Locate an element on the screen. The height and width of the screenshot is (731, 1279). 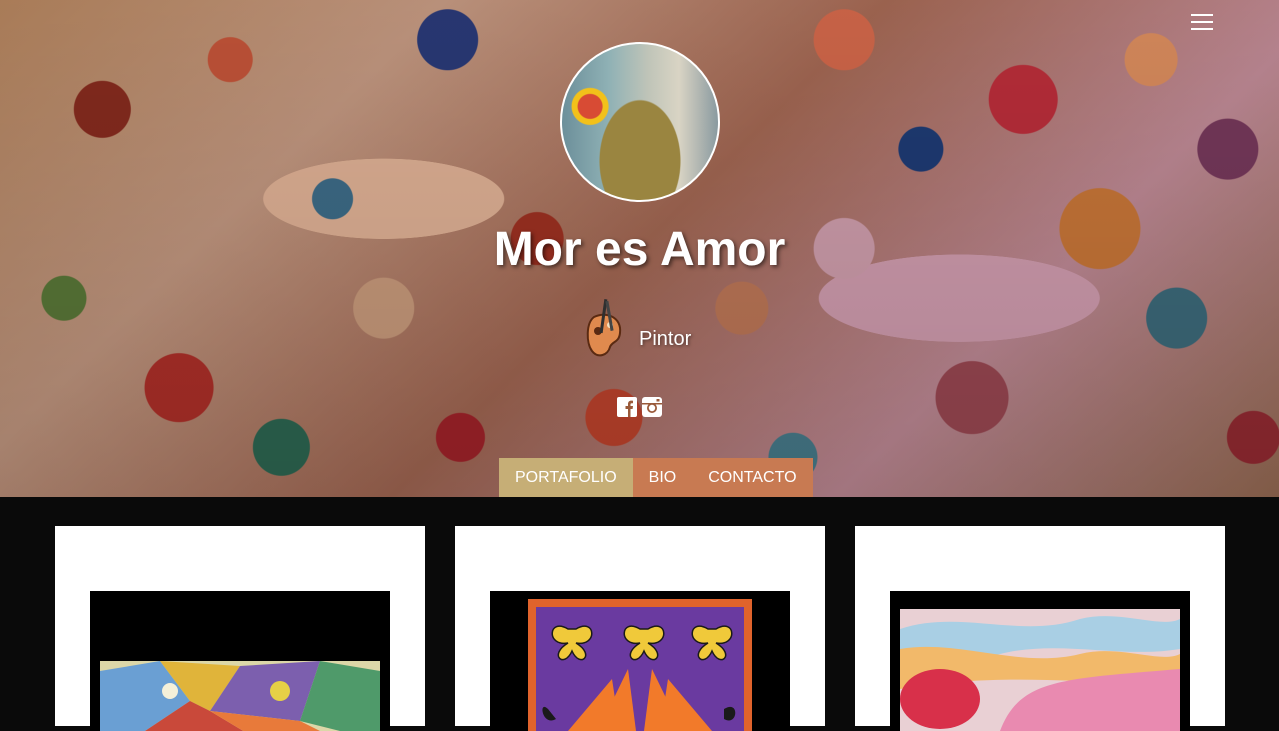
avatar is located at coordinates (640, 122).